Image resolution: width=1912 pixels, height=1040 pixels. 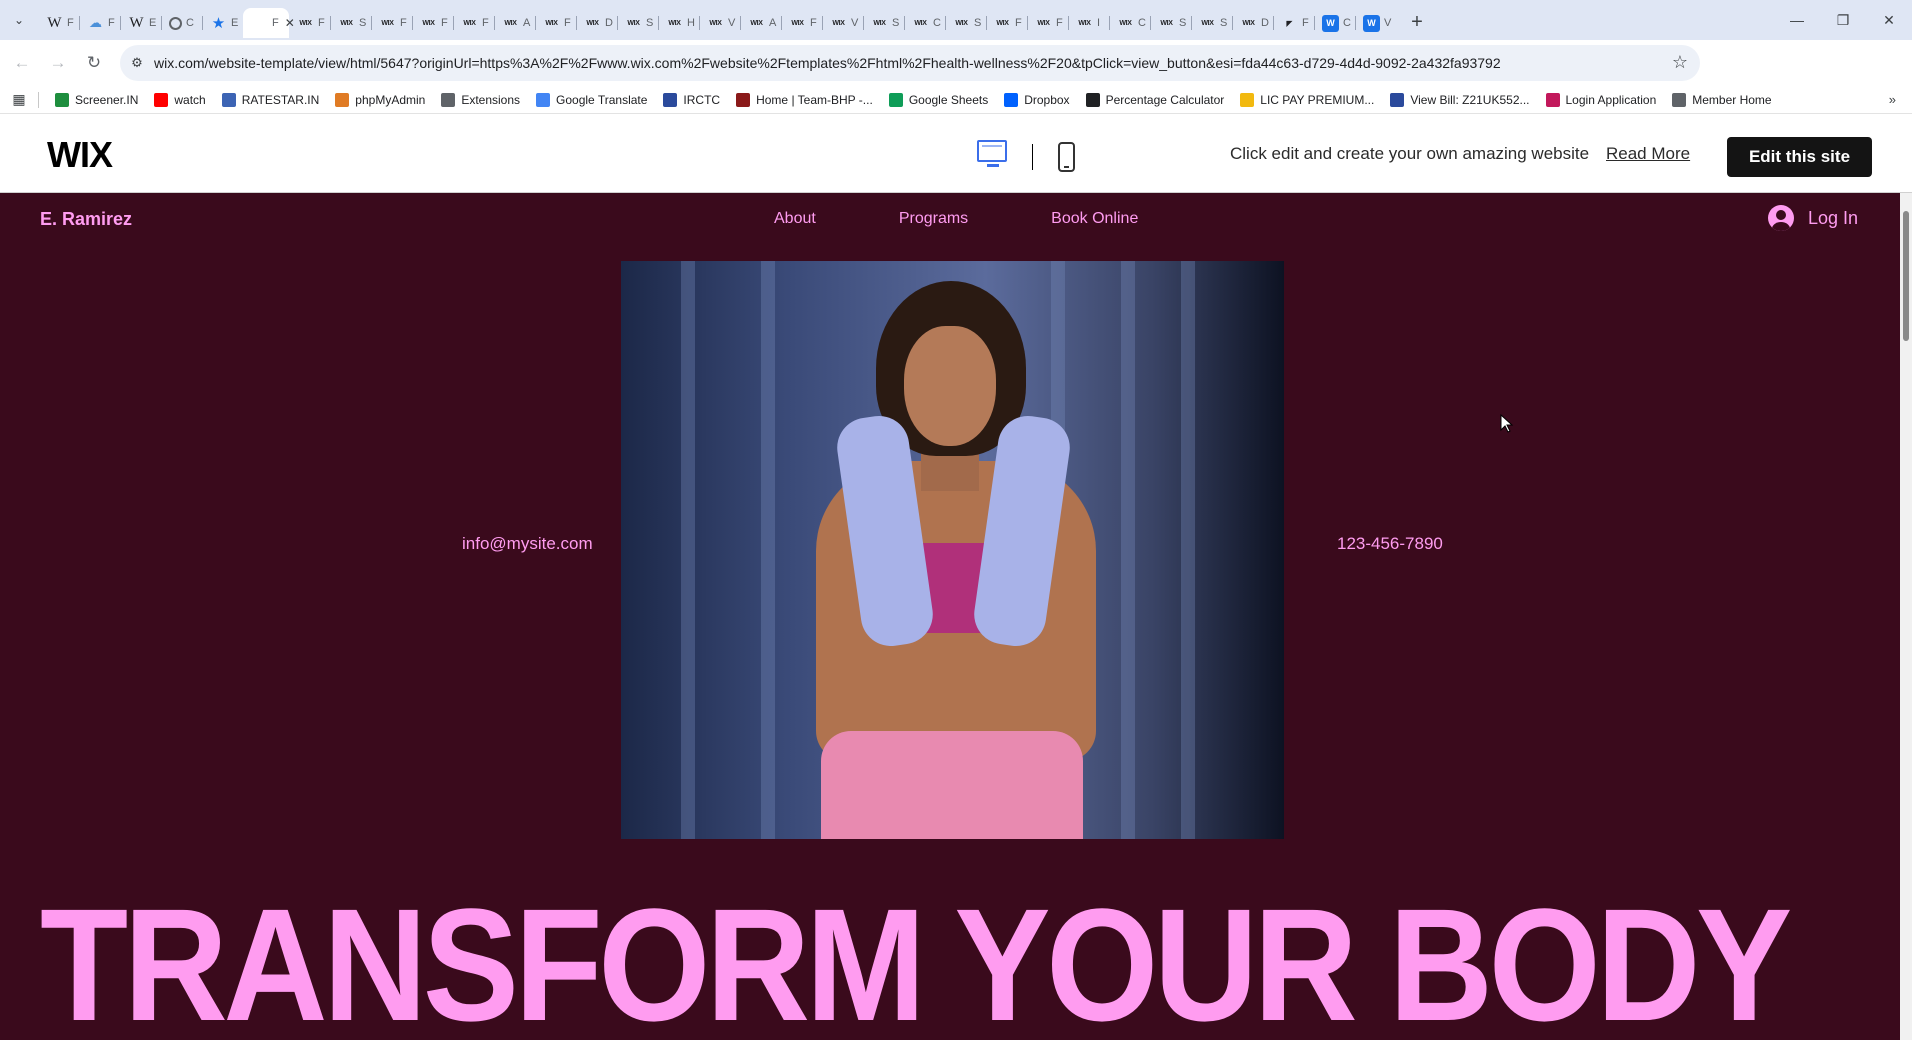 What do you see at coordinates (19, 20) in the screenshot?
I see `tab-search-button: ⌄` at bounding box center [19, 20].